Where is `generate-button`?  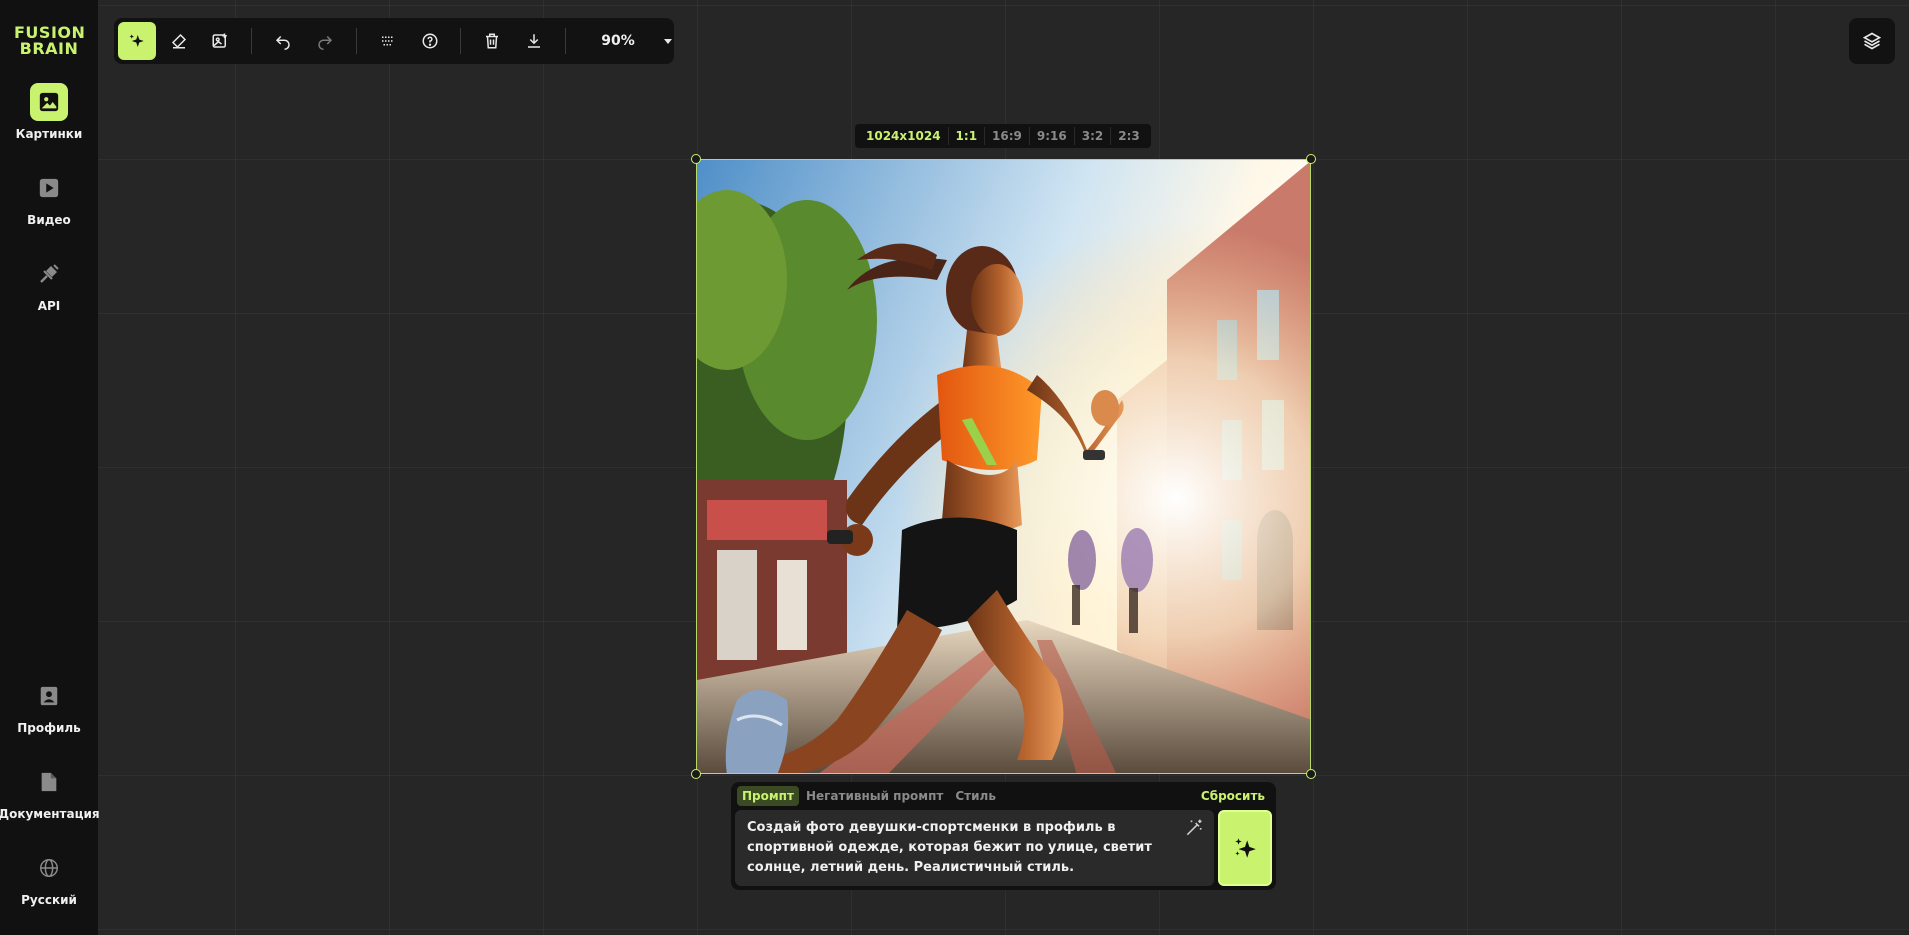 generate-button is located at coordinates (1245, 848).